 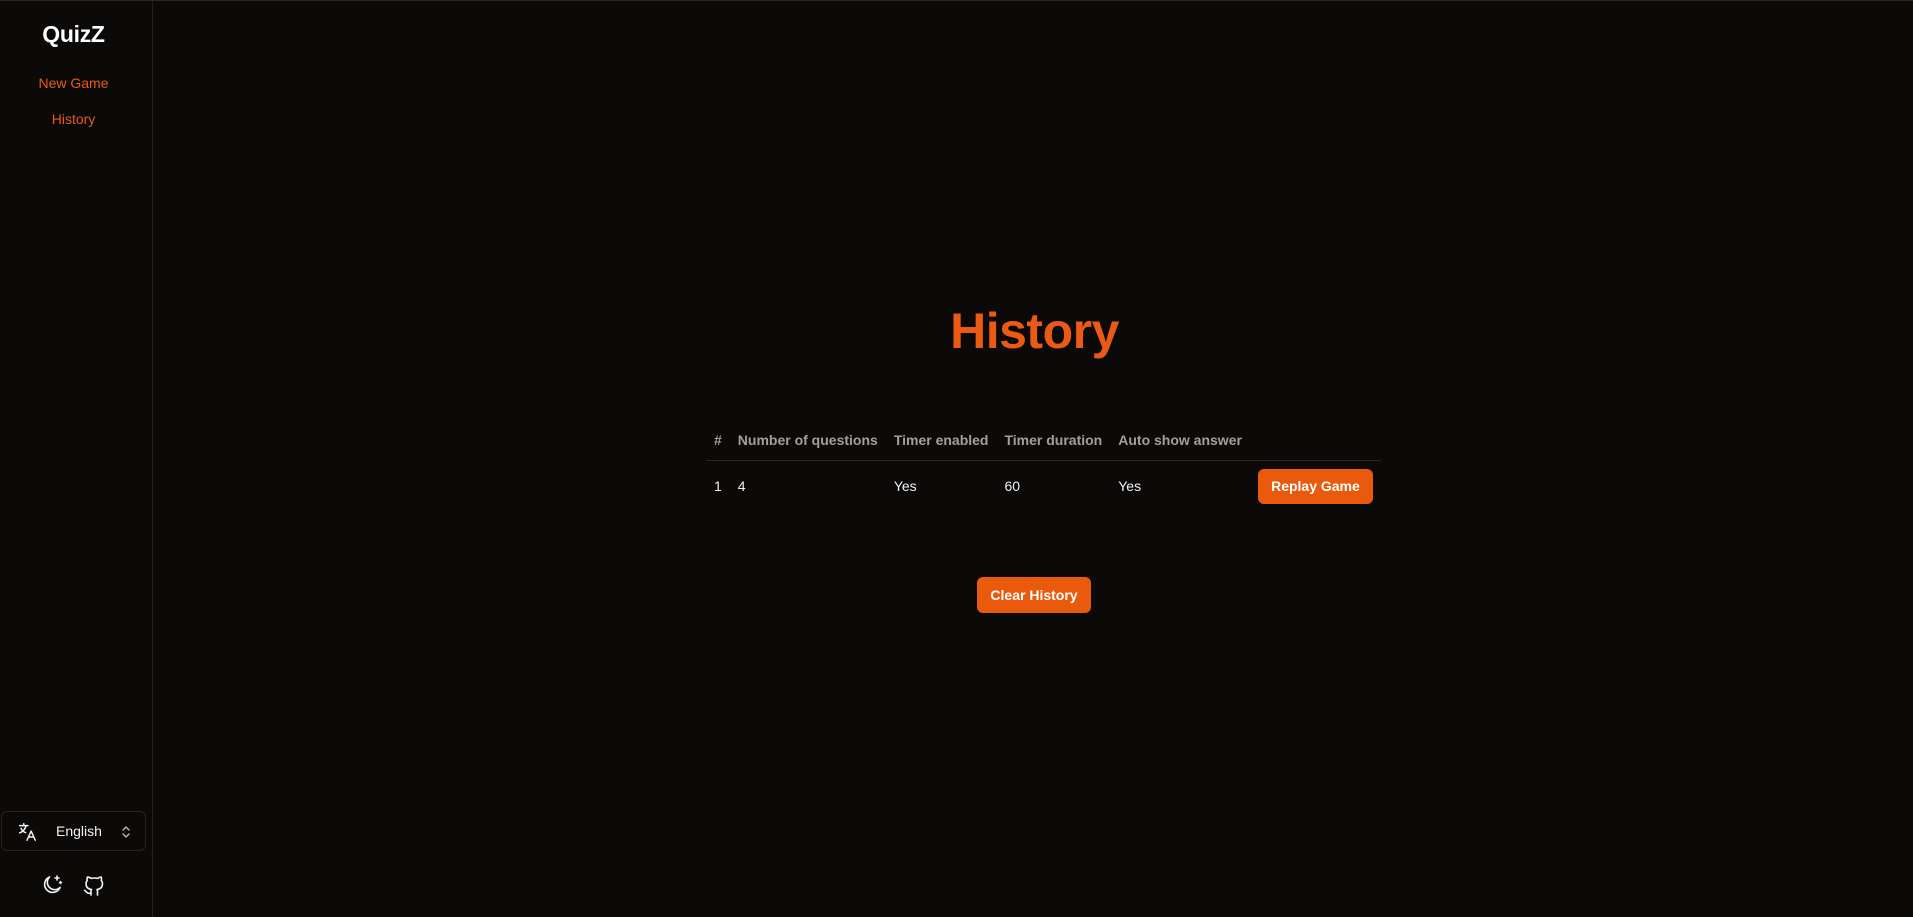 I want to click on replay-game-button: Replay Game, so click(x=1315, y=486).